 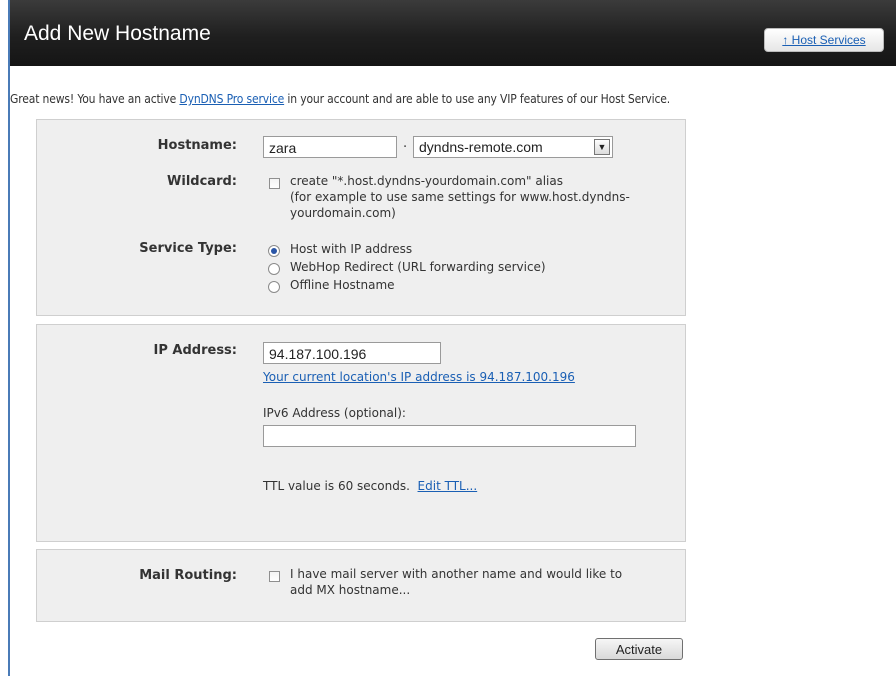 What do you see at coordinates (352, 353) in the screenshot?
I see `ip-address-input: 94.187.100.196` at bounding box center [352, 353].